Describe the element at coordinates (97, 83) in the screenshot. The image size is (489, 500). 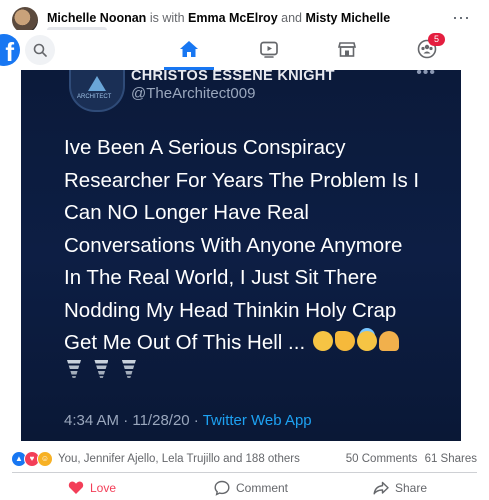
I see `architect-logo-icon` at that location.